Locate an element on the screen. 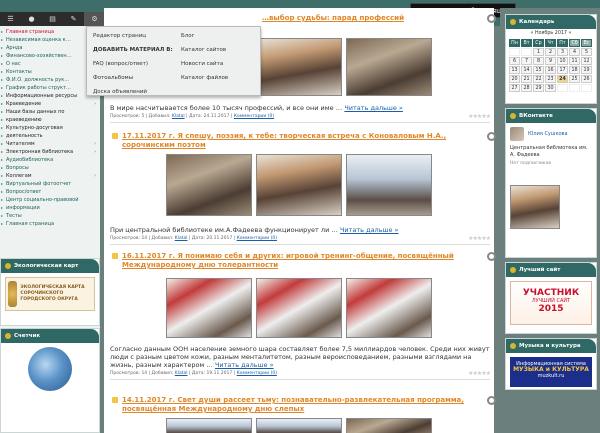  calendar-day: 4 is located at coordinates (574, 52).